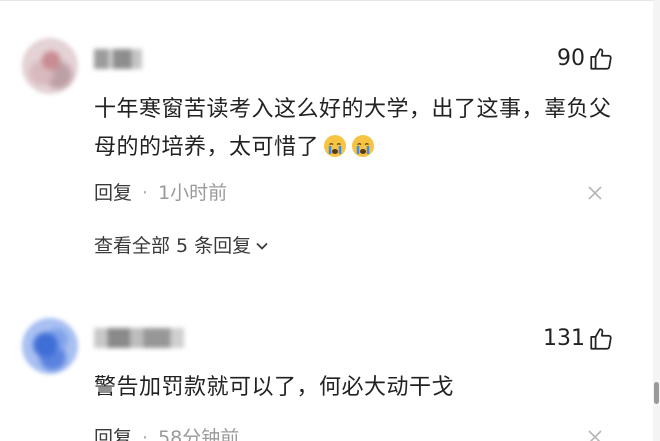 The height and width of the screenshot is (441, 660). What do you see at coordinates (571, 58) in the screenshot?
I see `like-count: 90` at bounding box center [571, 58].